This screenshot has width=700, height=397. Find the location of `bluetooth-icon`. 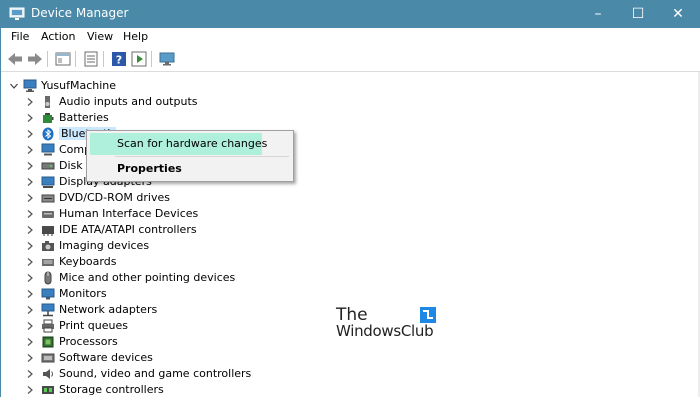

bluetooth-icon is located at coordinates (48, 134).